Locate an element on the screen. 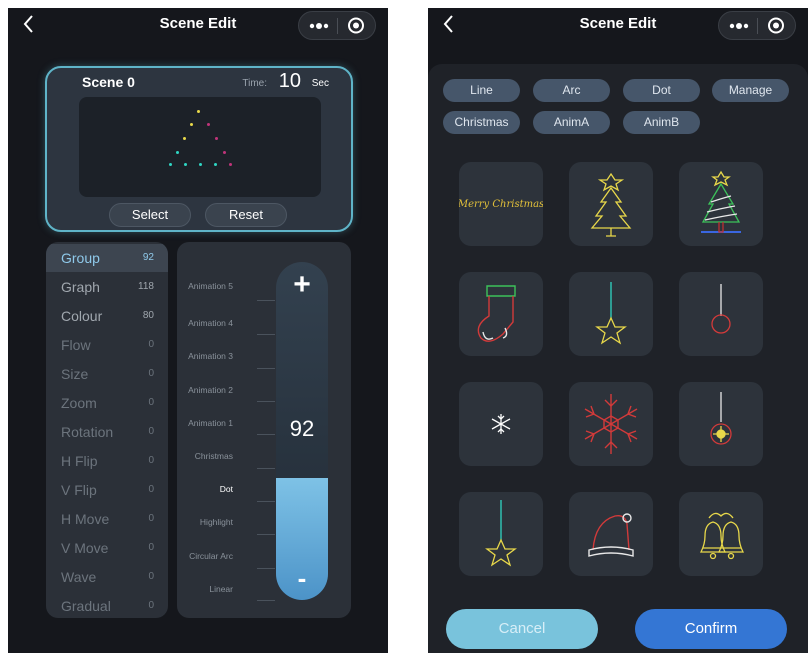  small-snowflake-icon is located at coordinates (501, 424).